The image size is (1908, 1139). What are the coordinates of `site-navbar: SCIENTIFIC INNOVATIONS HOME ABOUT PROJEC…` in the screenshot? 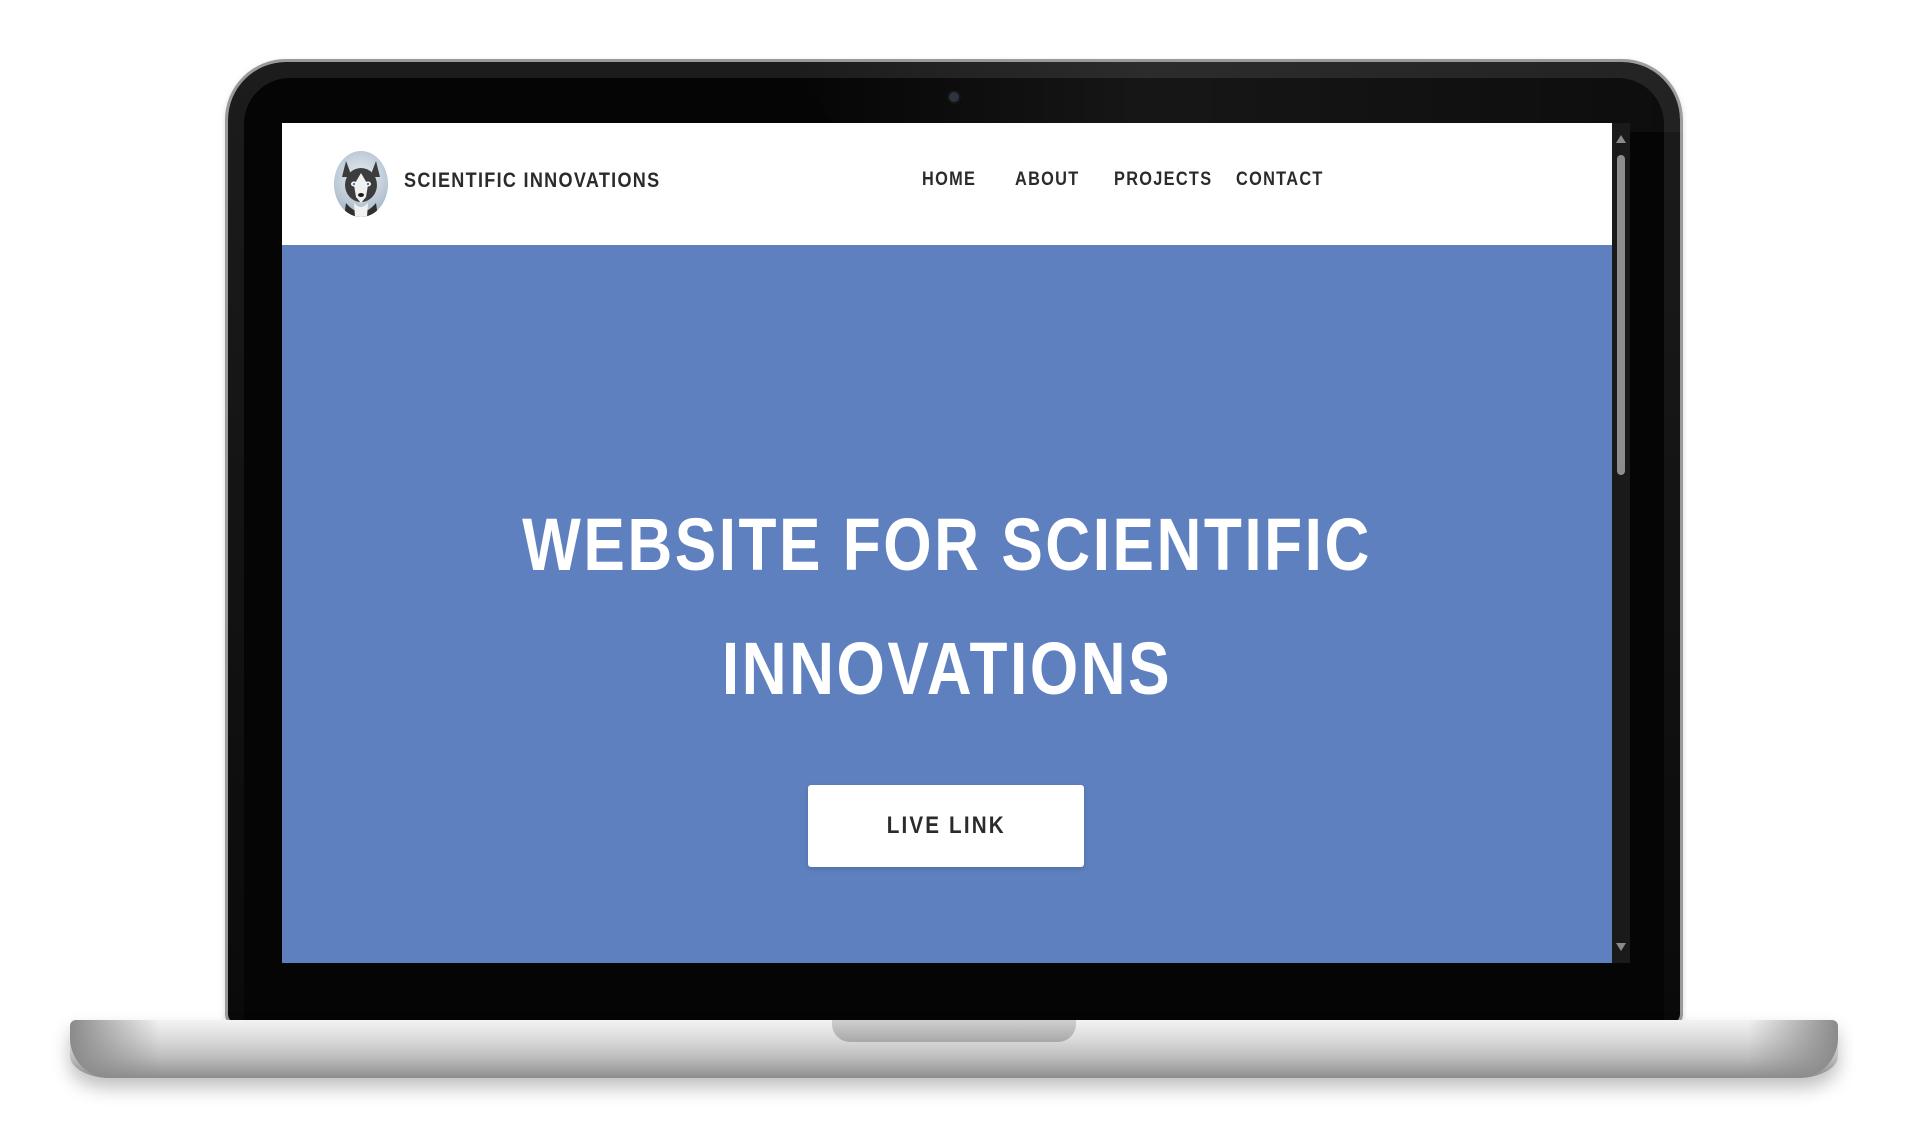 It's located at (947, 184).